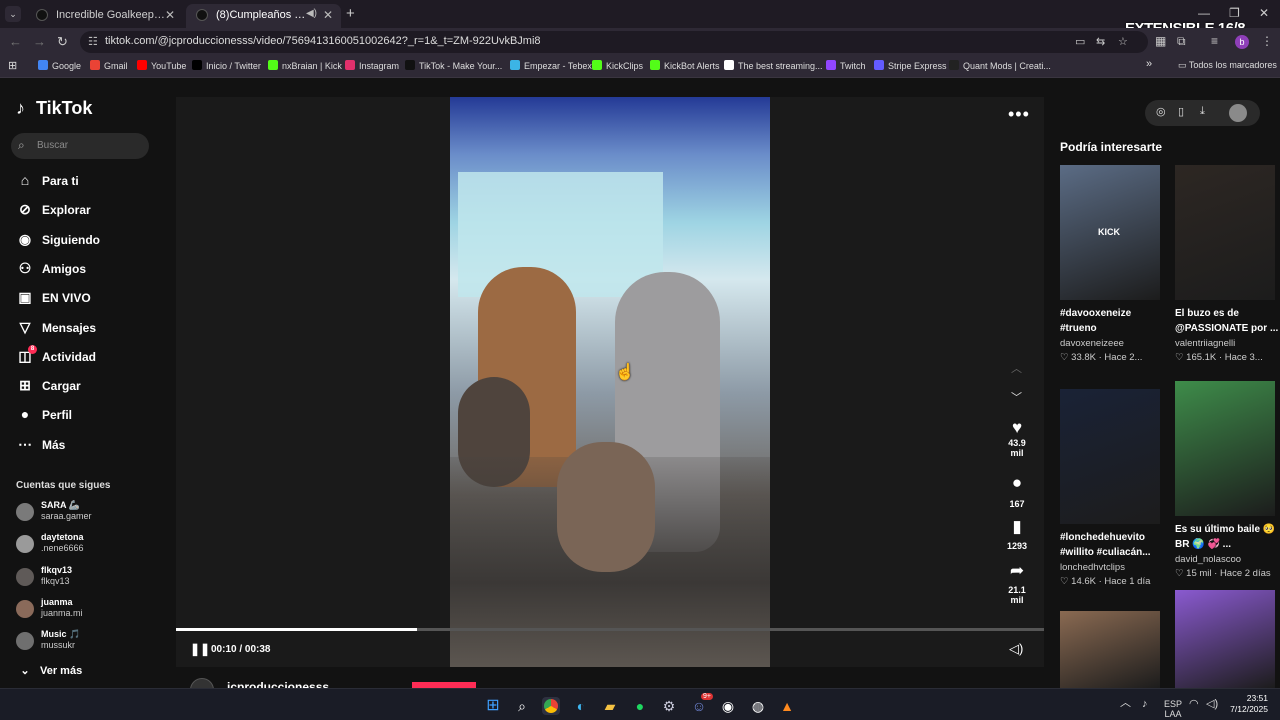  I want to click on bookmark-item: Empezar - Tebex, so click(551, 65).